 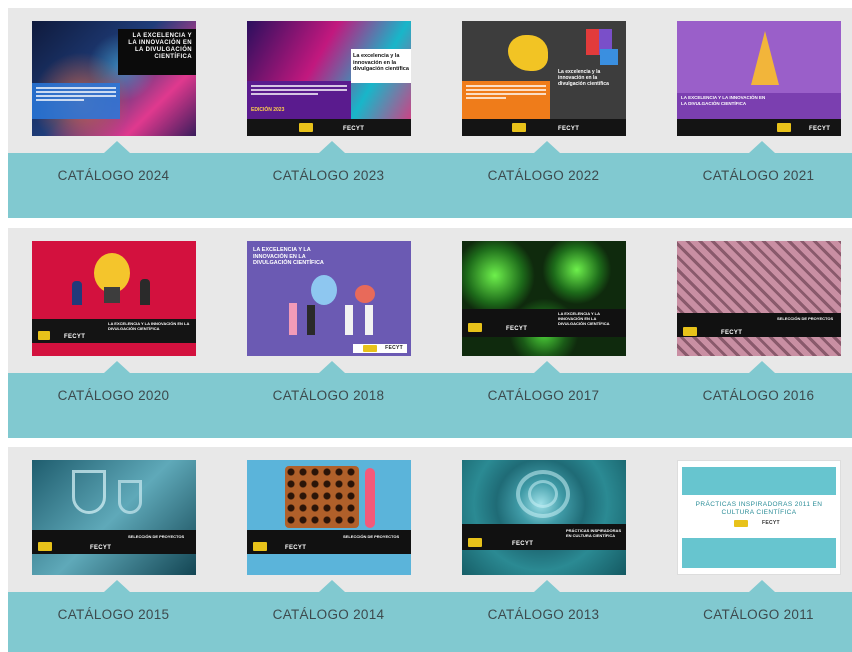 What do you see at coordinates (328, 175) in the screenshot?
I see `catalog-label: CATÁLOGO 2023` at bounding box center [328, 175].